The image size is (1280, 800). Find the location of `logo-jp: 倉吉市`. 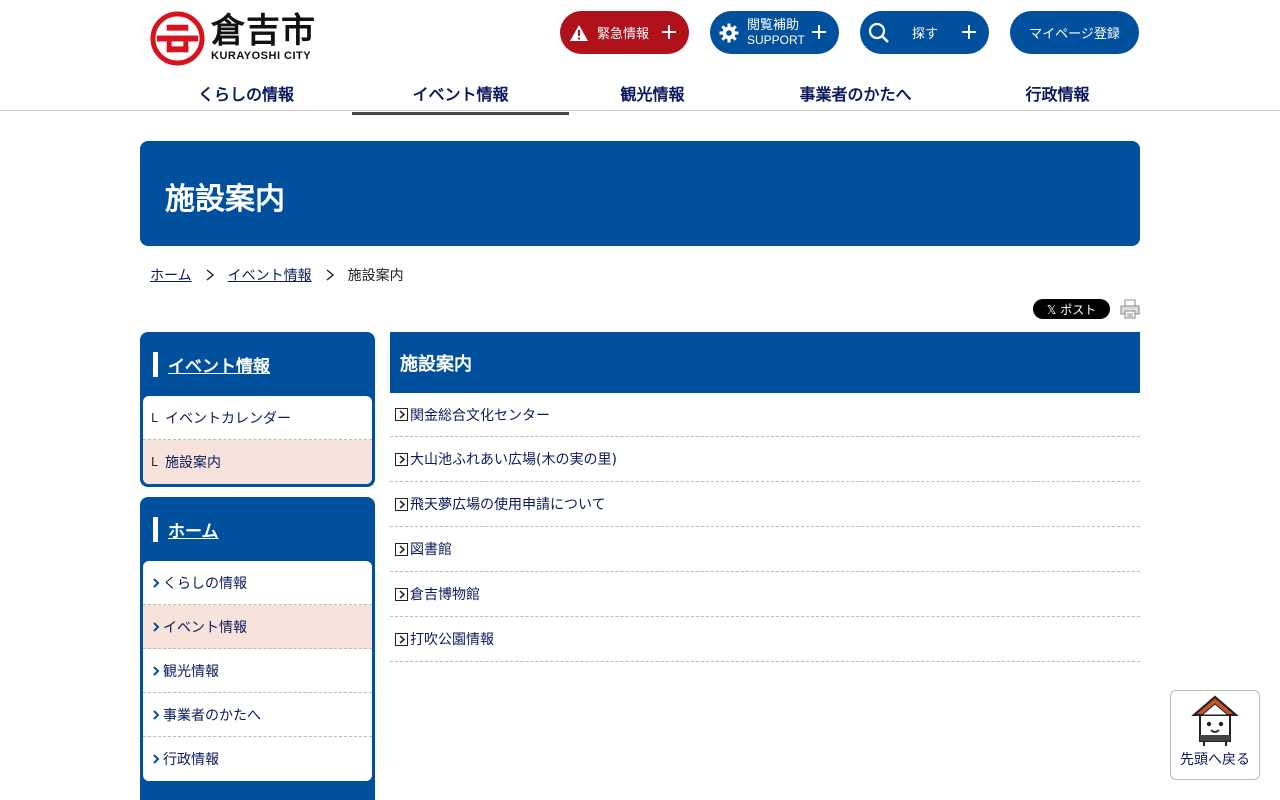

logo-jp: 倉吉市 is located at coordinates (263, 31).